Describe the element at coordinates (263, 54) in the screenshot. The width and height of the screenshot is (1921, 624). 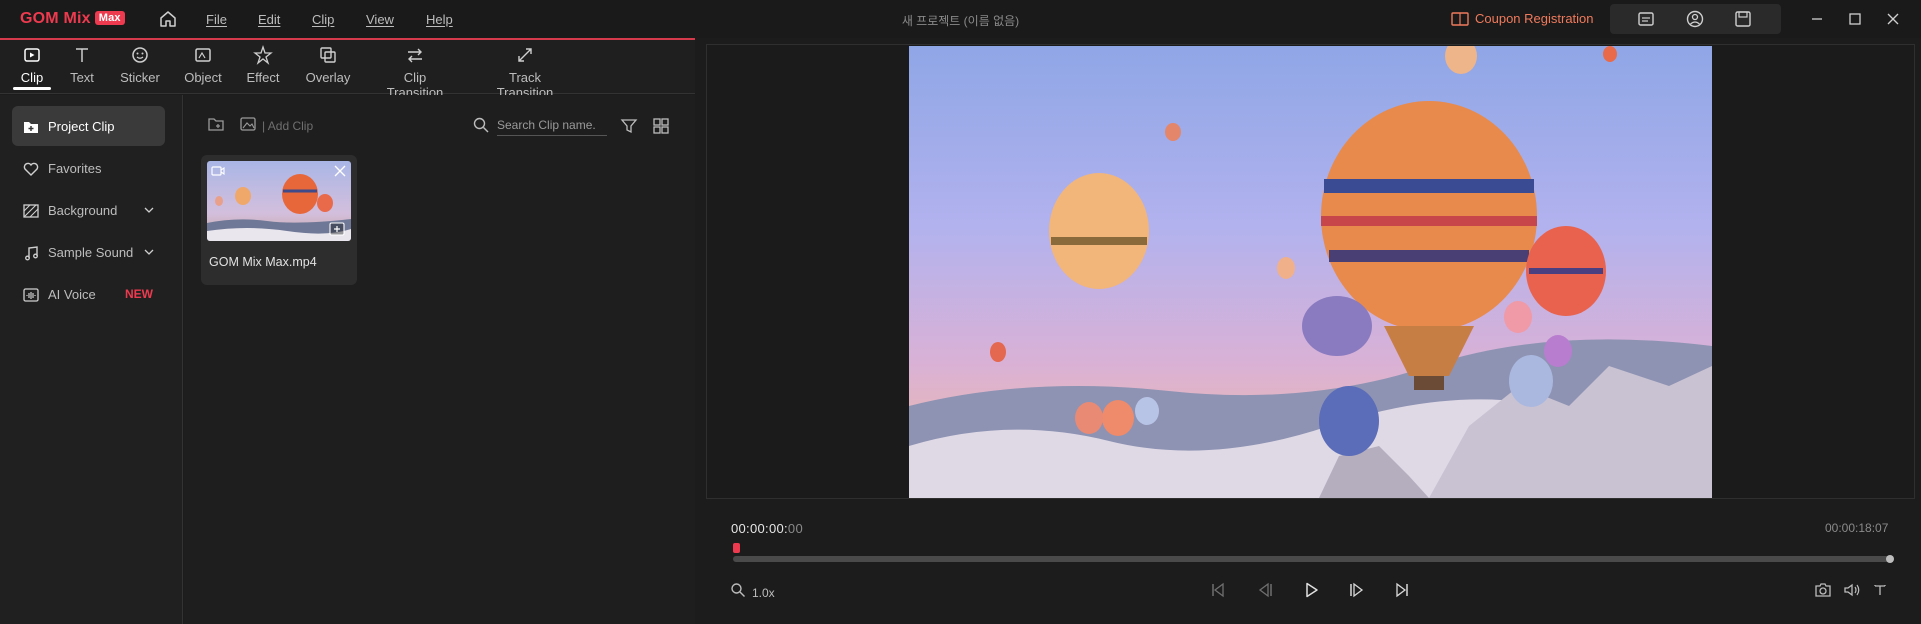
I see `effect-icon` at that location.